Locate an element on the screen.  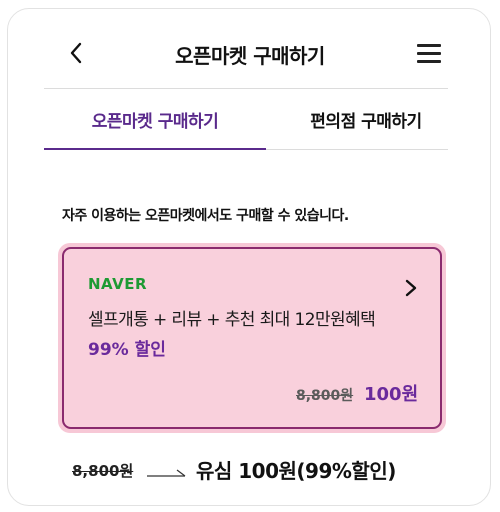
chevron-right-icon is located at coordinates (411, 288).